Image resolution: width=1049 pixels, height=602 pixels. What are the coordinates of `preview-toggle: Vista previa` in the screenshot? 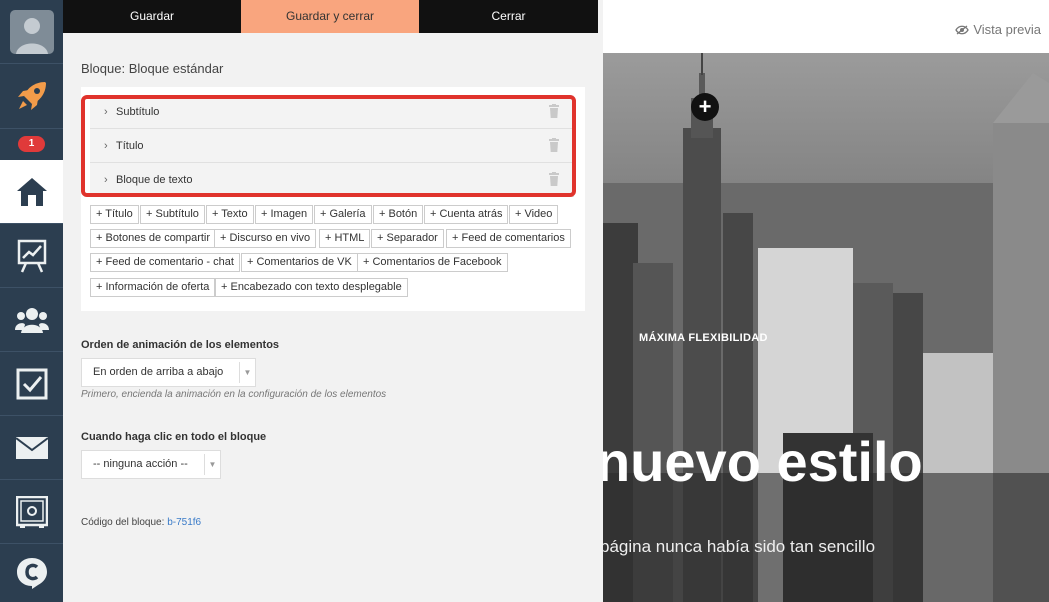 It's located at (998, 29).